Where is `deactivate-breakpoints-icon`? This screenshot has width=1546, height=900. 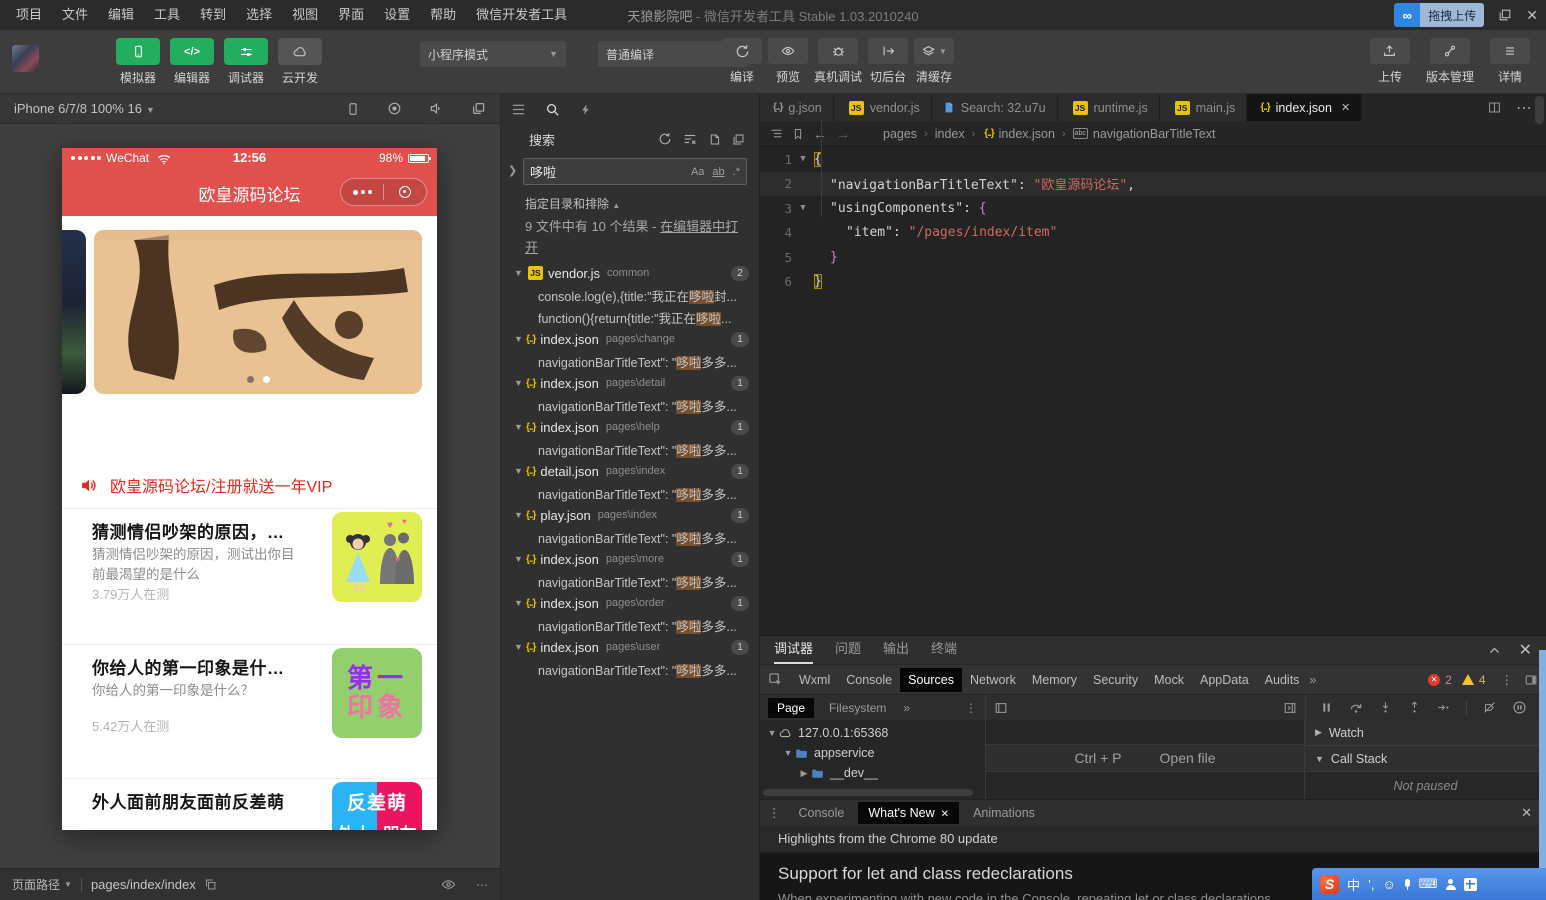 deactivate-breakpoints-icon is located at coordinates (1489, 707).